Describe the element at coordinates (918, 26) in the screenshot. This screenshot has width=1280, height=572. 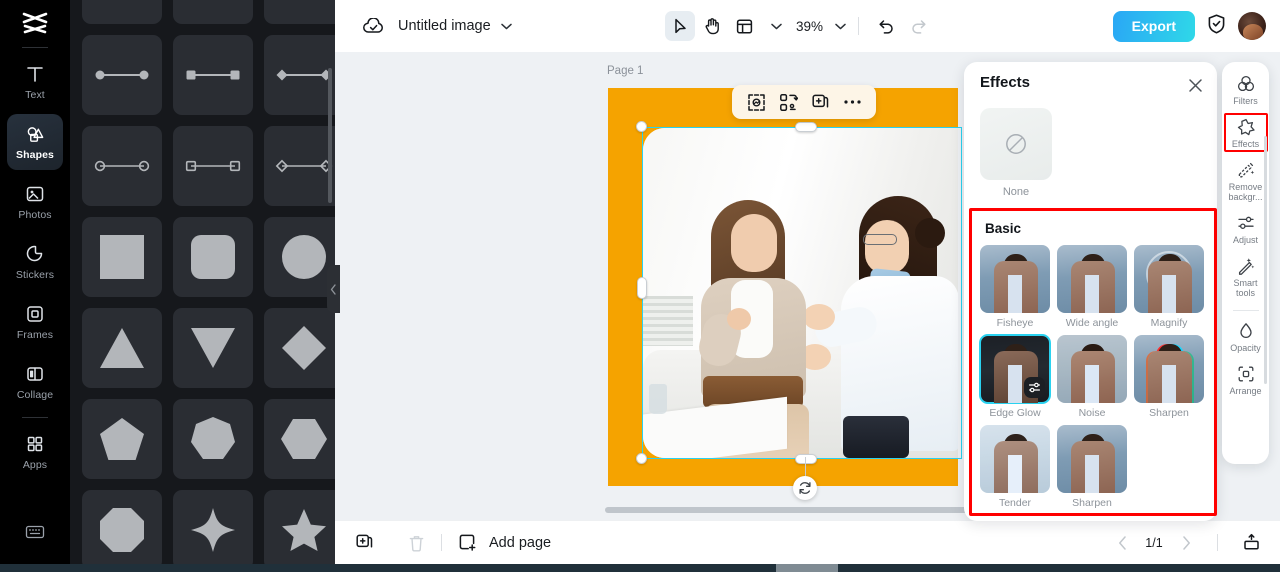
I see `redo-button` at that location.